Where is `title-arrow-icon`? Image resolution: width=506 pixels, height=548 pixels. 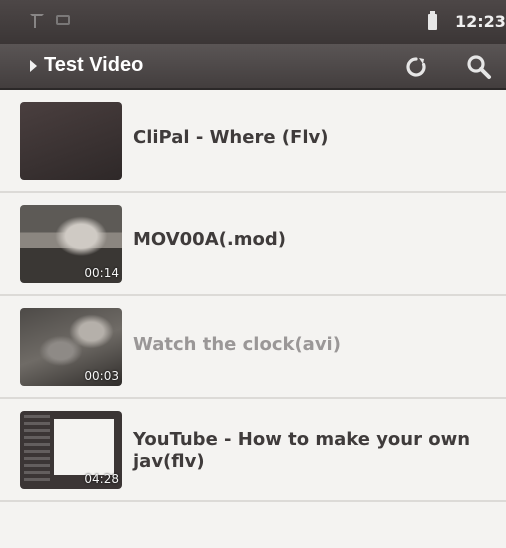 title-arrow-icon is located at coordinates (33, 66).